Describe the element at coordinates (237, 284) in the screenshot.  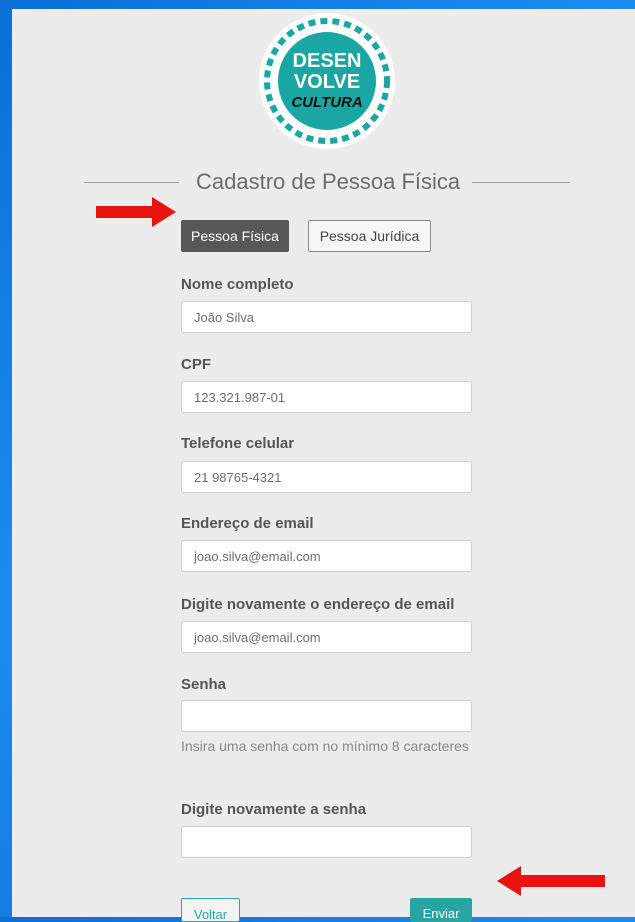
I see `full-name-label: Nome completo` at that location.